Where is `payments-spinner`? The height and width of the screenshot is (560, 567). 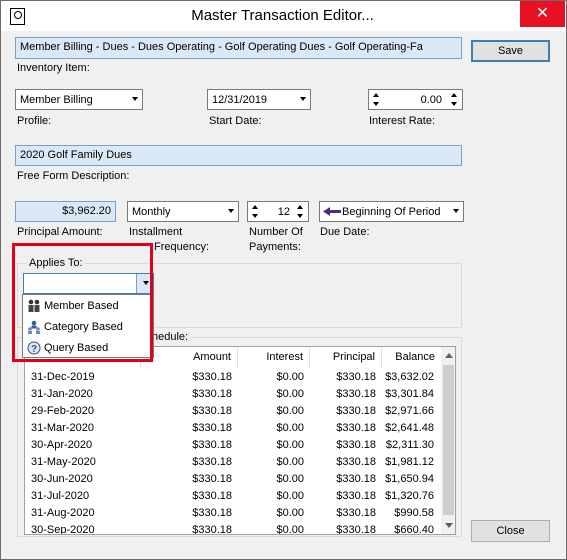
payments-spinner is located at coordinates (300, 212).